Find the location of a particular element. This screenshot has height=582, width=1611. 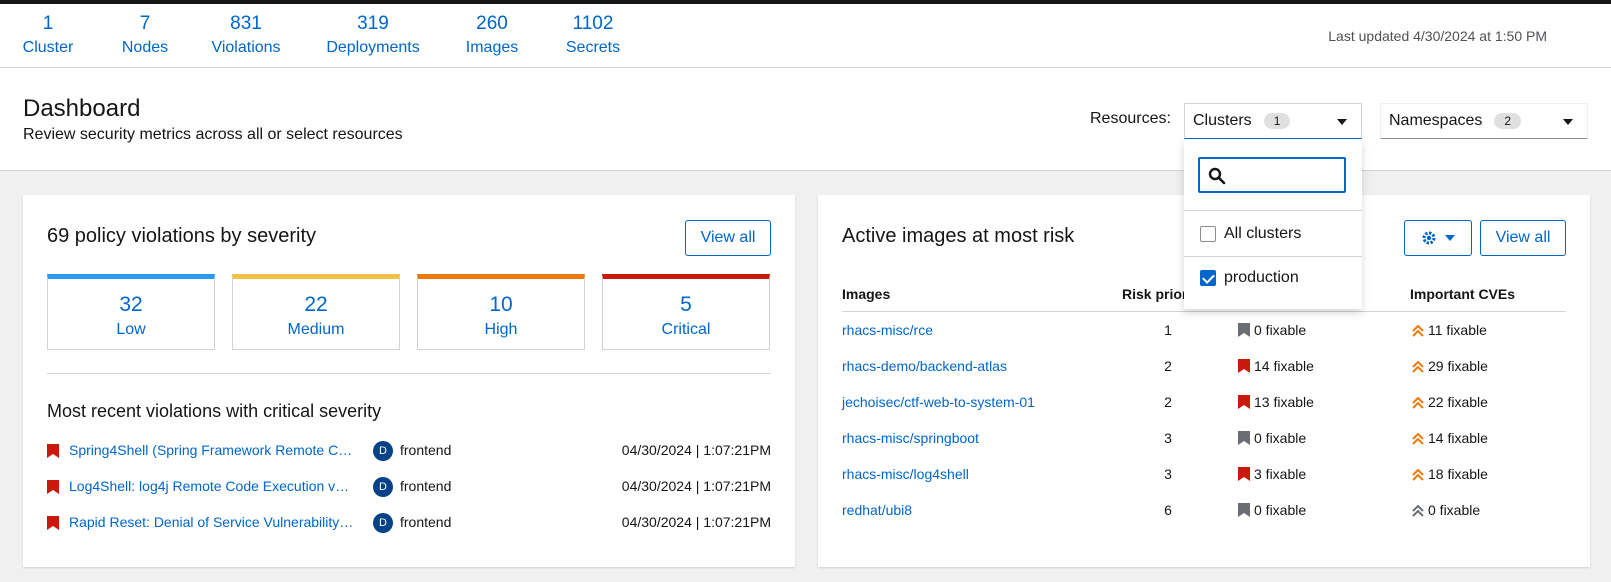

important-cves: 11 fixable is located at coordinates (1449, 330).